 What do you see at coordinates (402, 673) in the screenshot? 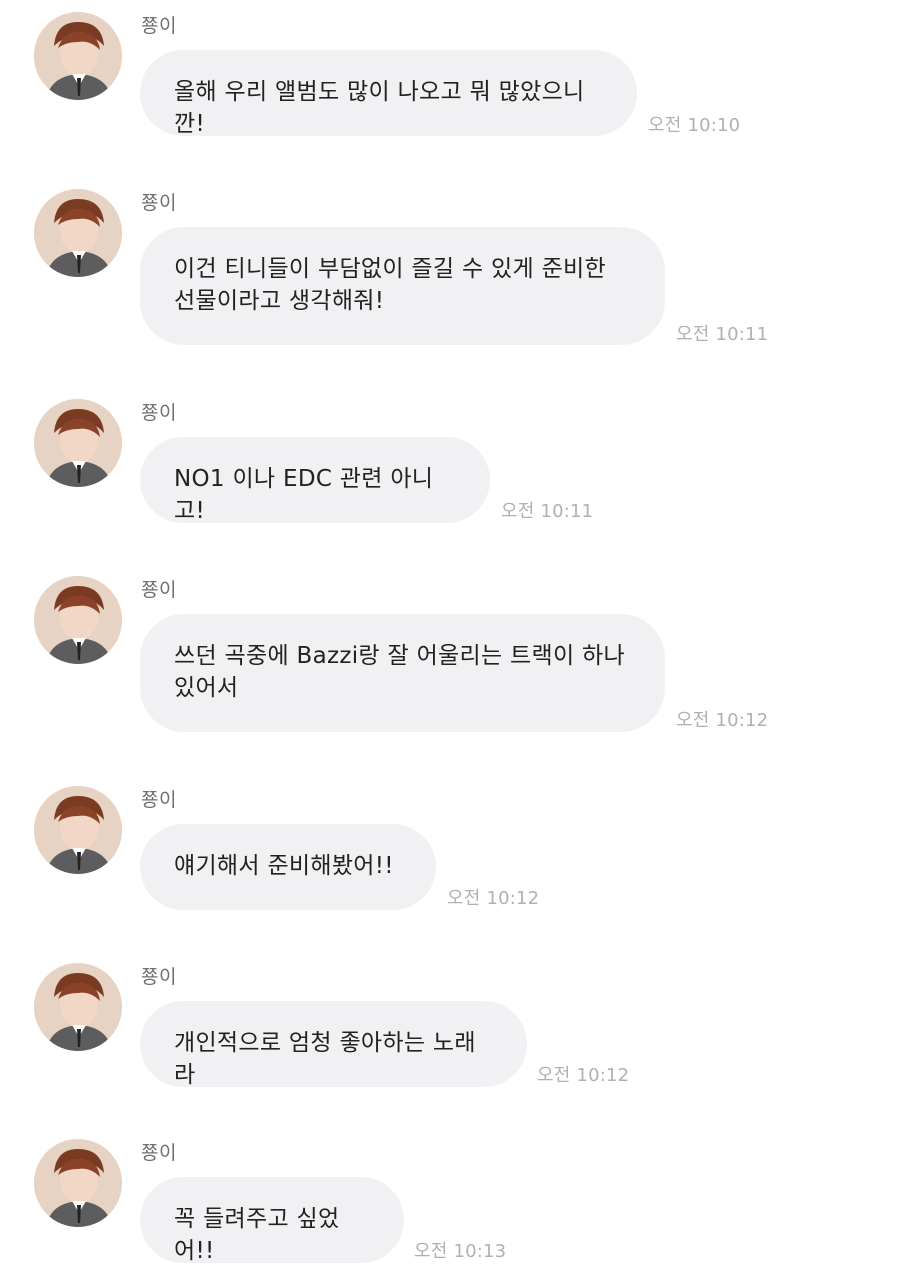
I see `message-bubble: 쓰던 곡중에 Bazzi랑 잘 어울리는 트랙이 하나 있어서` at bounding box center [402, 673].